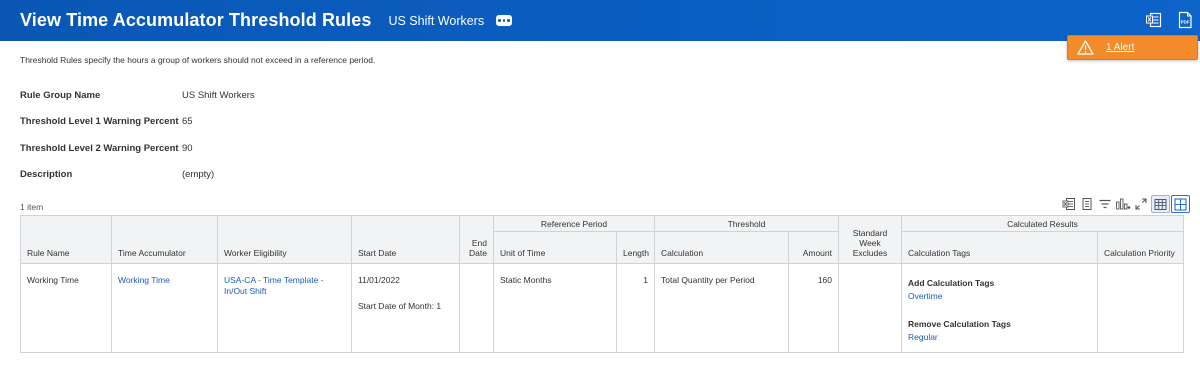 This screenshot has height=369, width=1200. I want to click on rule-group-name-label: Rule Group Name, so click(60, 95).